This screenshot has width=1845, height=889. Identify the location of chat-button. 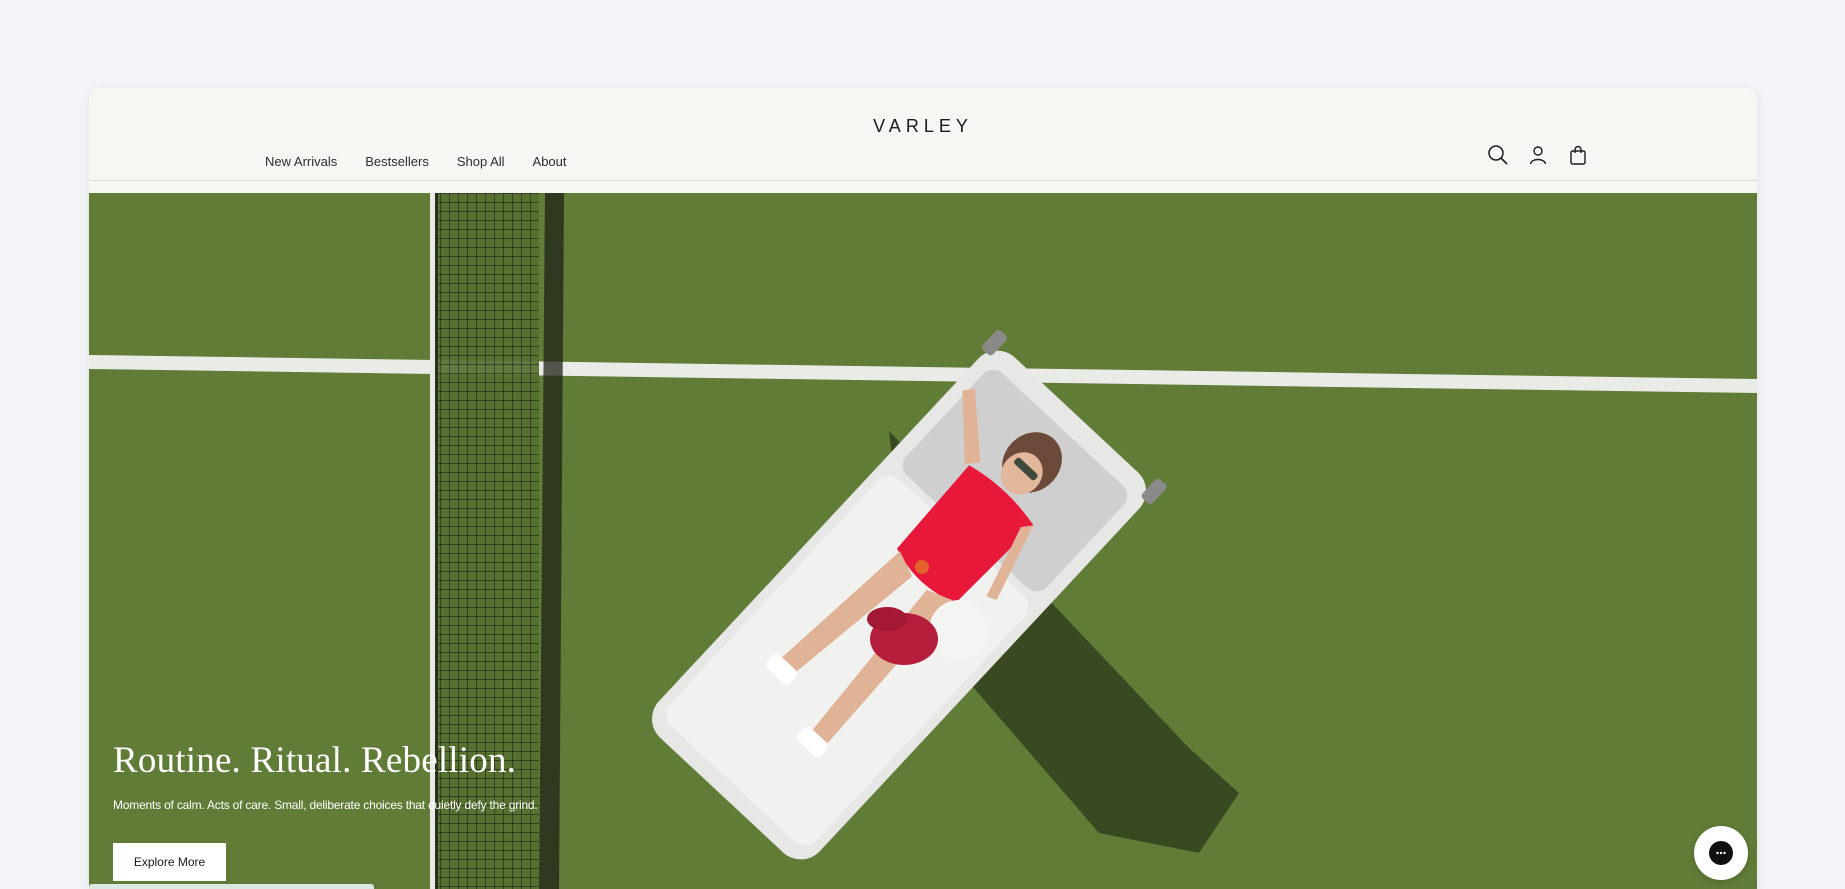
(1721, 853).